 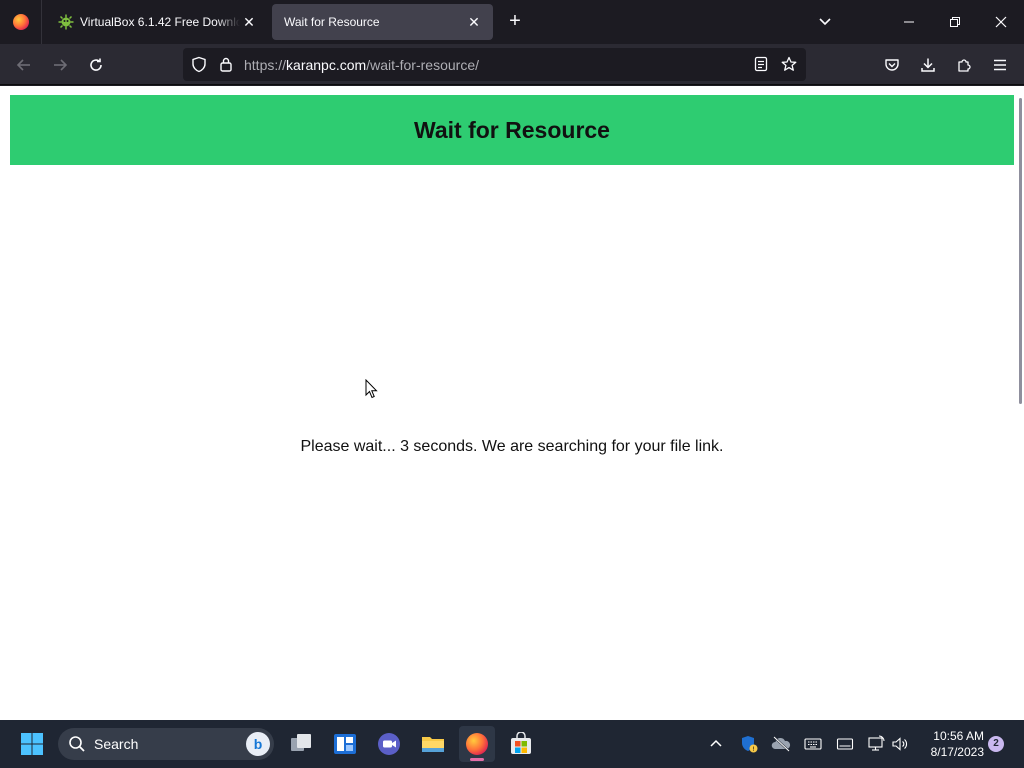 I want to click on taskbar-clock: 10:56 AM 8/17/2023, so click(x=952, y=744).